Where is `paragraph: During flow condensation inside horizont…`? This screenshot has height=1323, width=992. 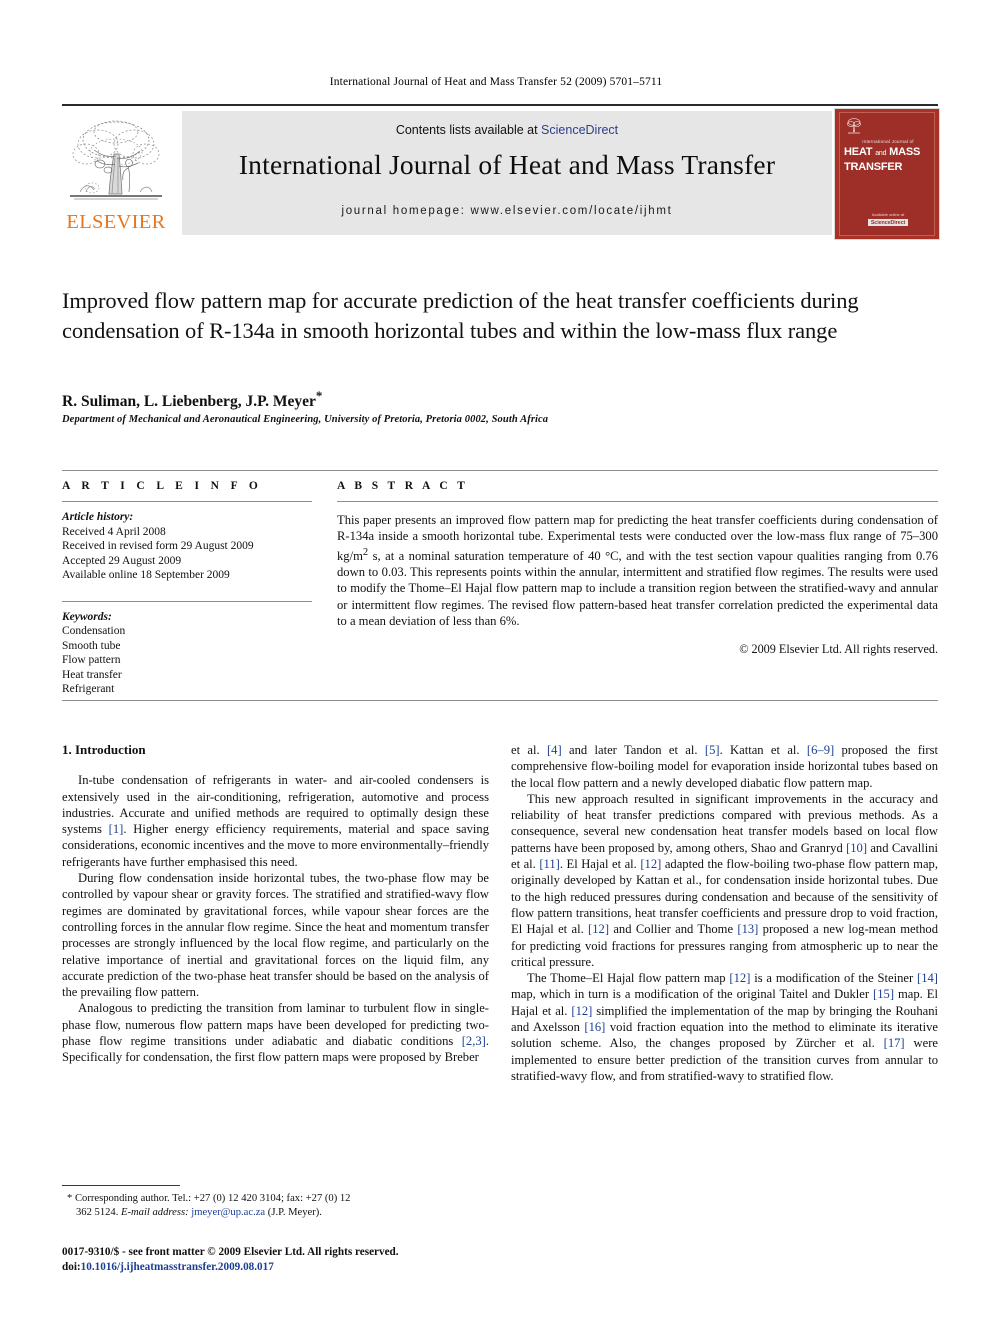
paragraph: During flow condensation inside horizont… is located at coordinates (275, 935).